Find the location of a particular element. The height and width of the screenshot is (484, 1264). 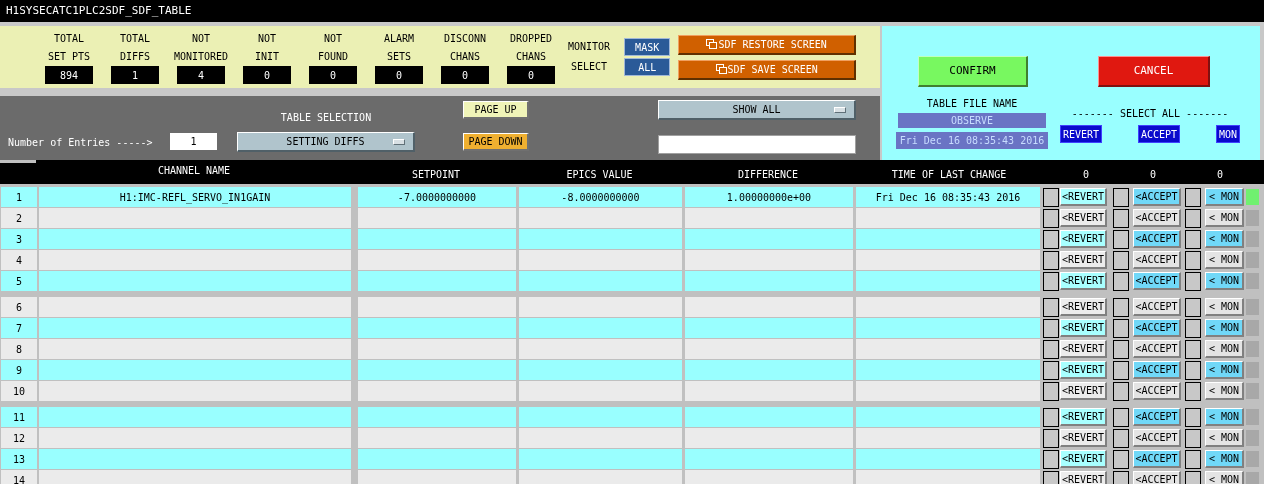

confirm-button: CONFIRM is located at coordinates (973, 71).